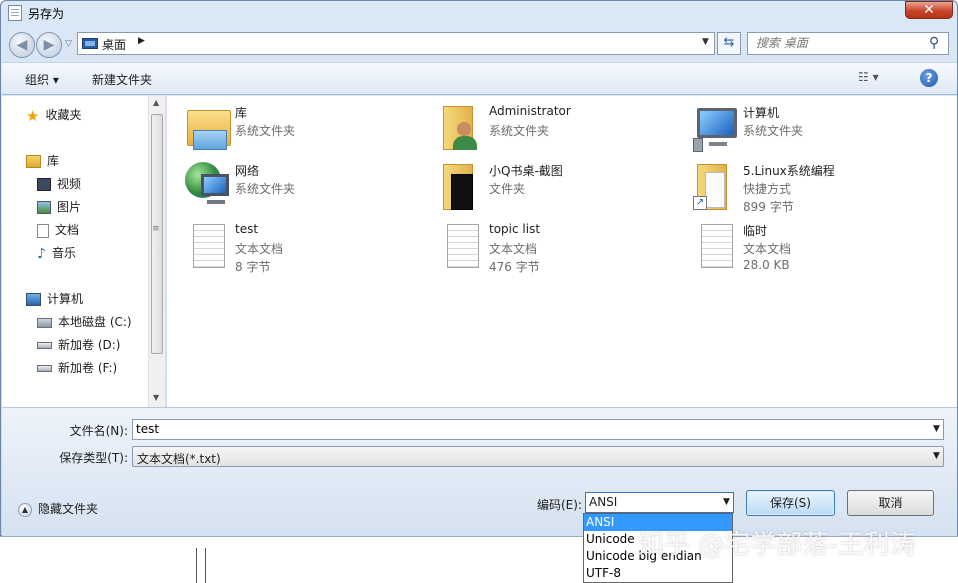  I want to click on scroll-up-icon: ▲, so click(156, 102).